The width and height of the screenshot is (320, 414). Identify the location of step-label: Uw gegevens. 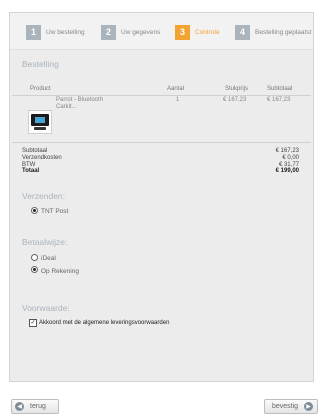
(141, 32).